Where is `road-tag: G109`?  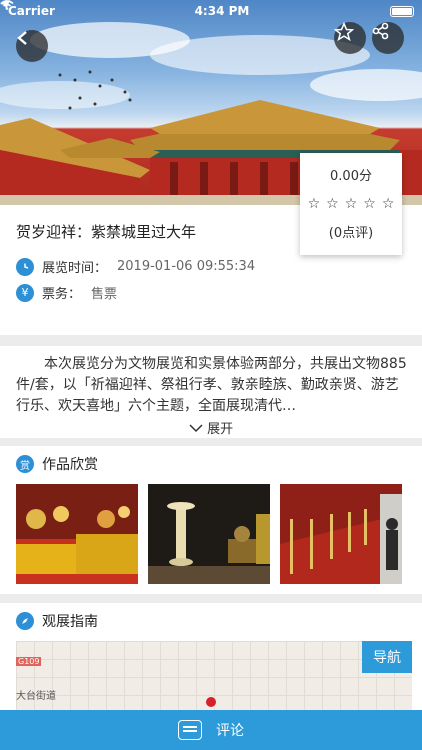
road-tag: G109 is located at coordinates (29, 661).